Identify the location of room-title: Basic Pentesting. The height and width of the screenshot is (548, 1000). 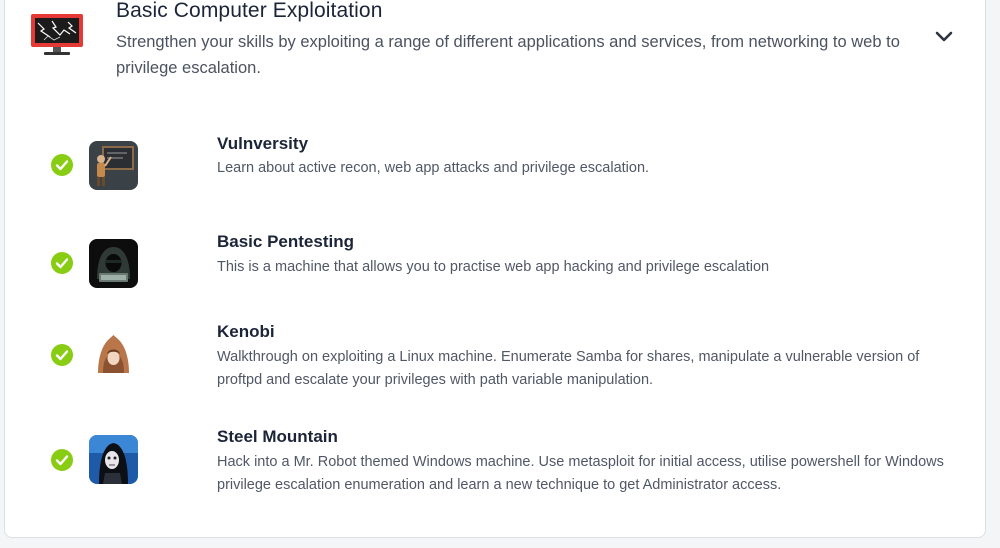
(285, 242).